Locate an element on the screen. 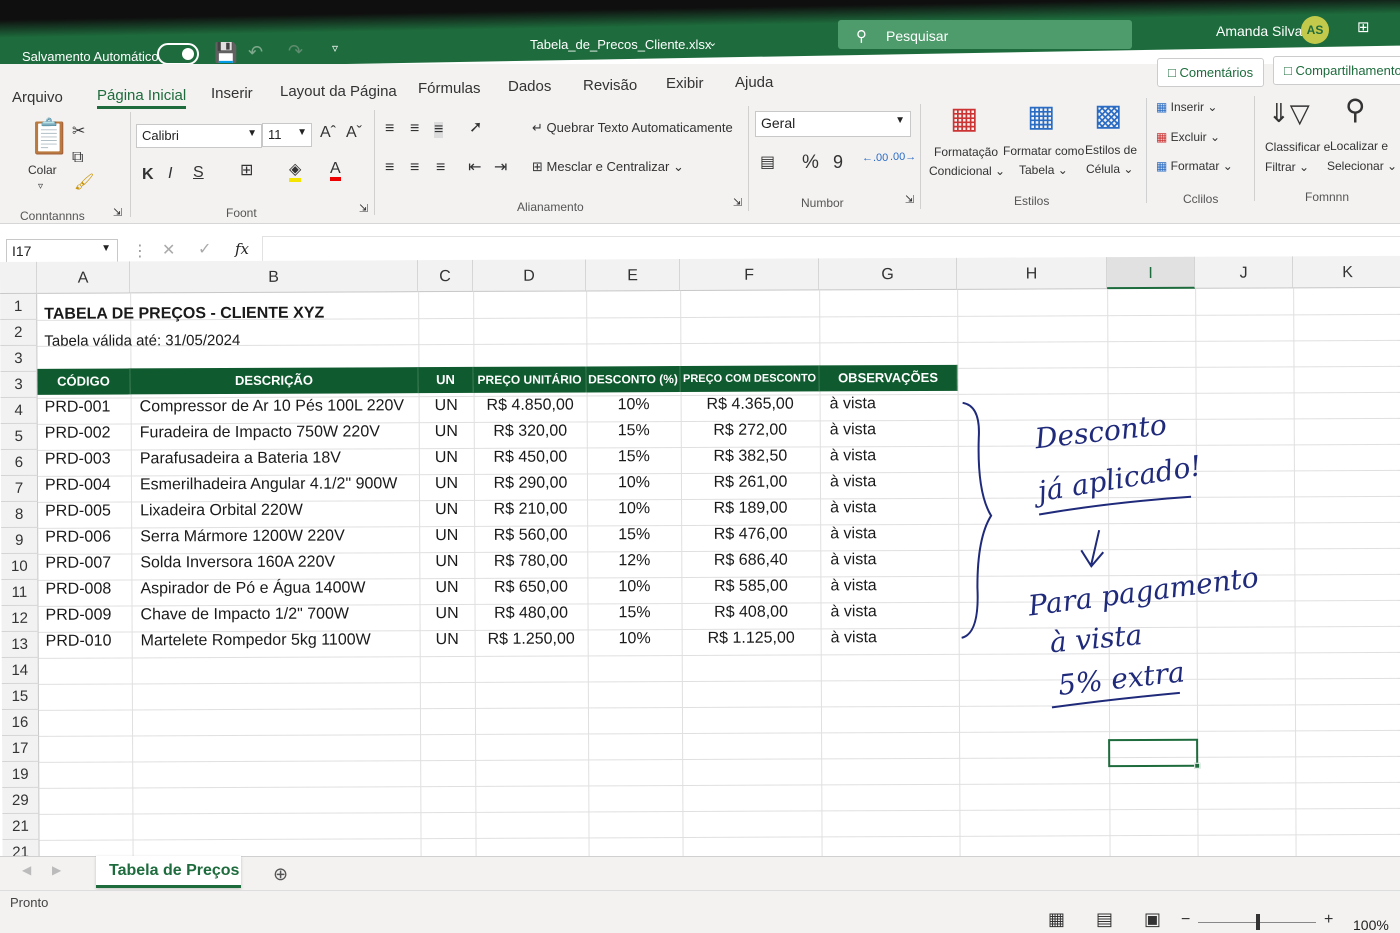 The width and height of the screenshot is (1400, 933). column-header: H is located at coordinates (1032, 273).